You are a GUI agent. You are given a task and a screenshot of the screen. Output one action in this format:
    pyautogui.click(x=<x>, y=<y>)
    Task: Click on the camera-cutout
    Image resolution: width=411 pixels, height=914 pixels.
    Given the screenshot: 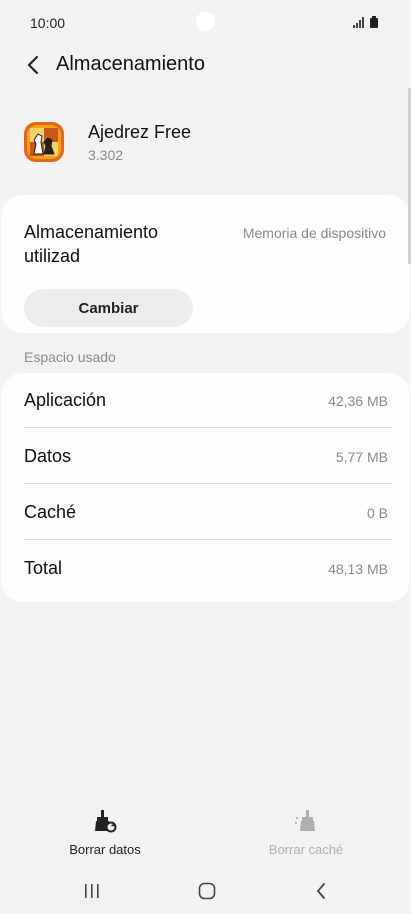 What is the action you would take?
    pyautogui.click(x=205, y=21)
    